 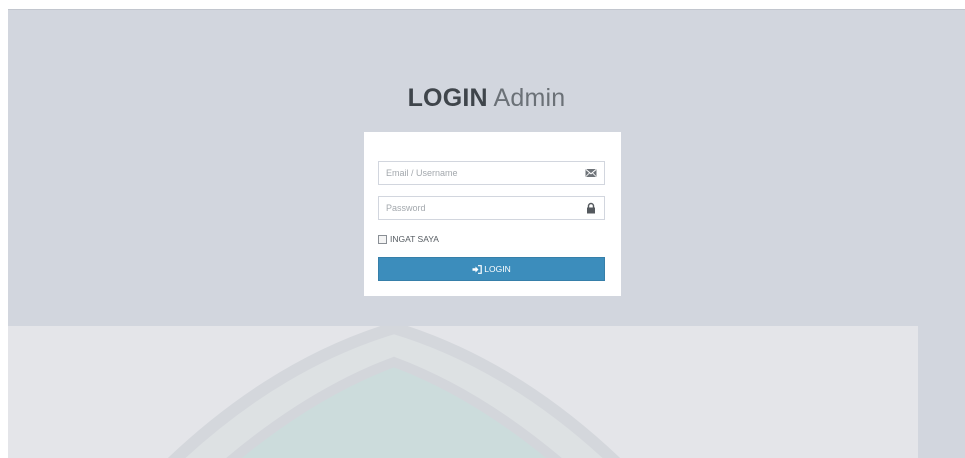 I want to click on password-field, so click(x=491, y=208).